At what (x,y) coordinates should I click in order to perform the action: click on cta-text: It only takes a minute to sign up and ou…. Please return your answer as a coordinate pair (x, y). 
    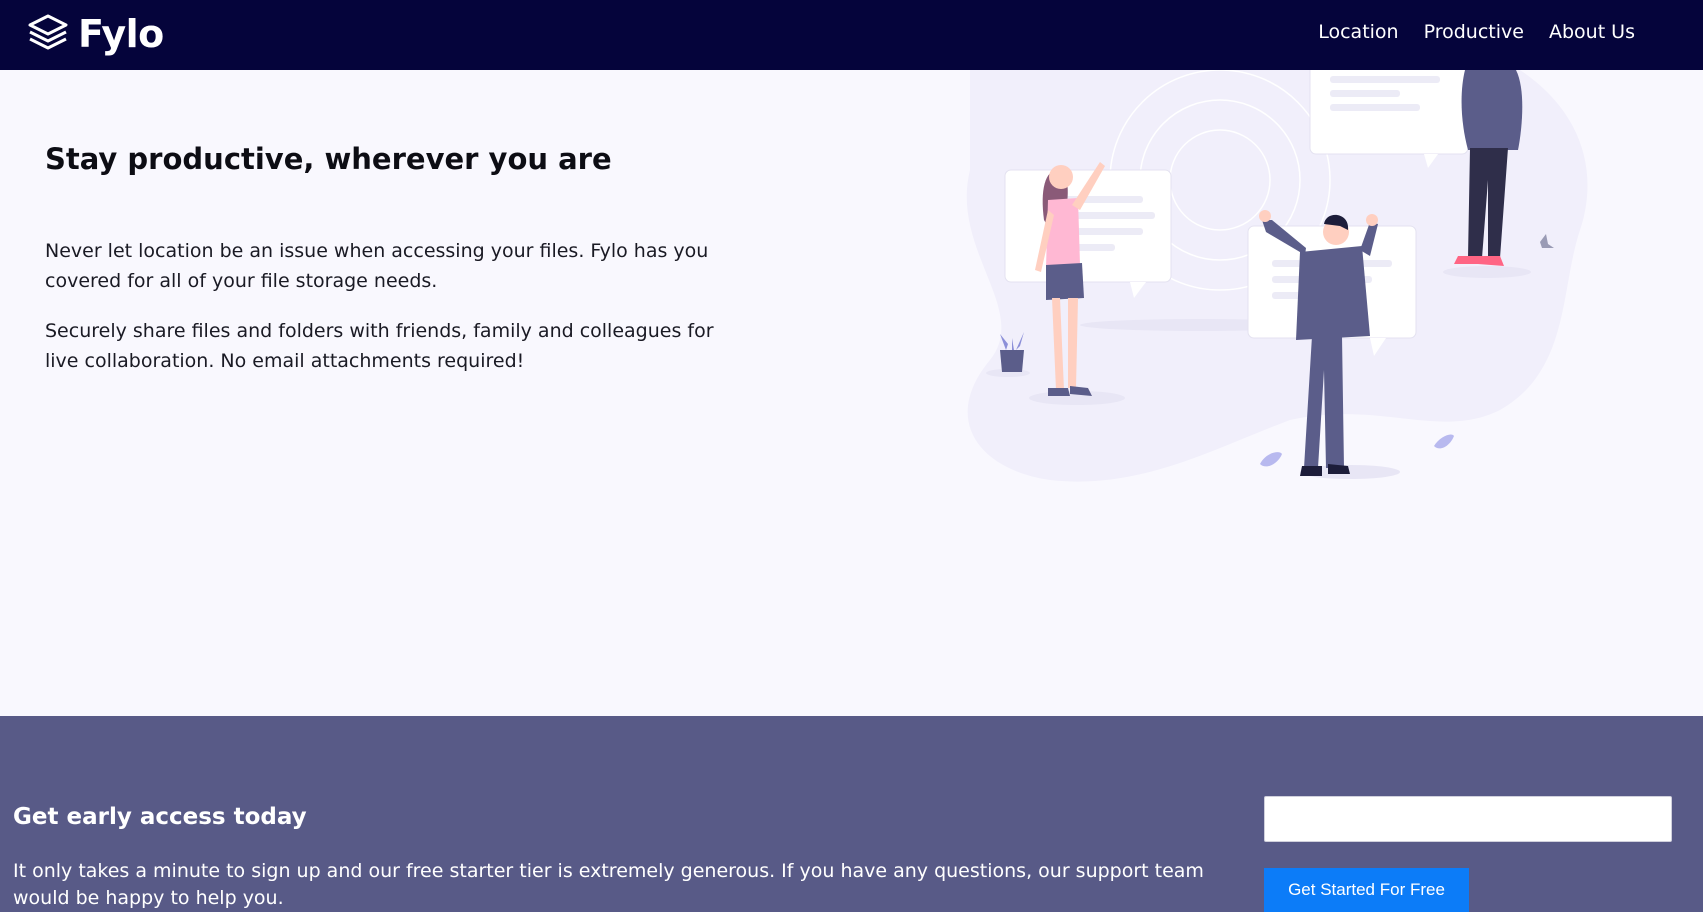
    Looking at the image, I should click on (608, 884).